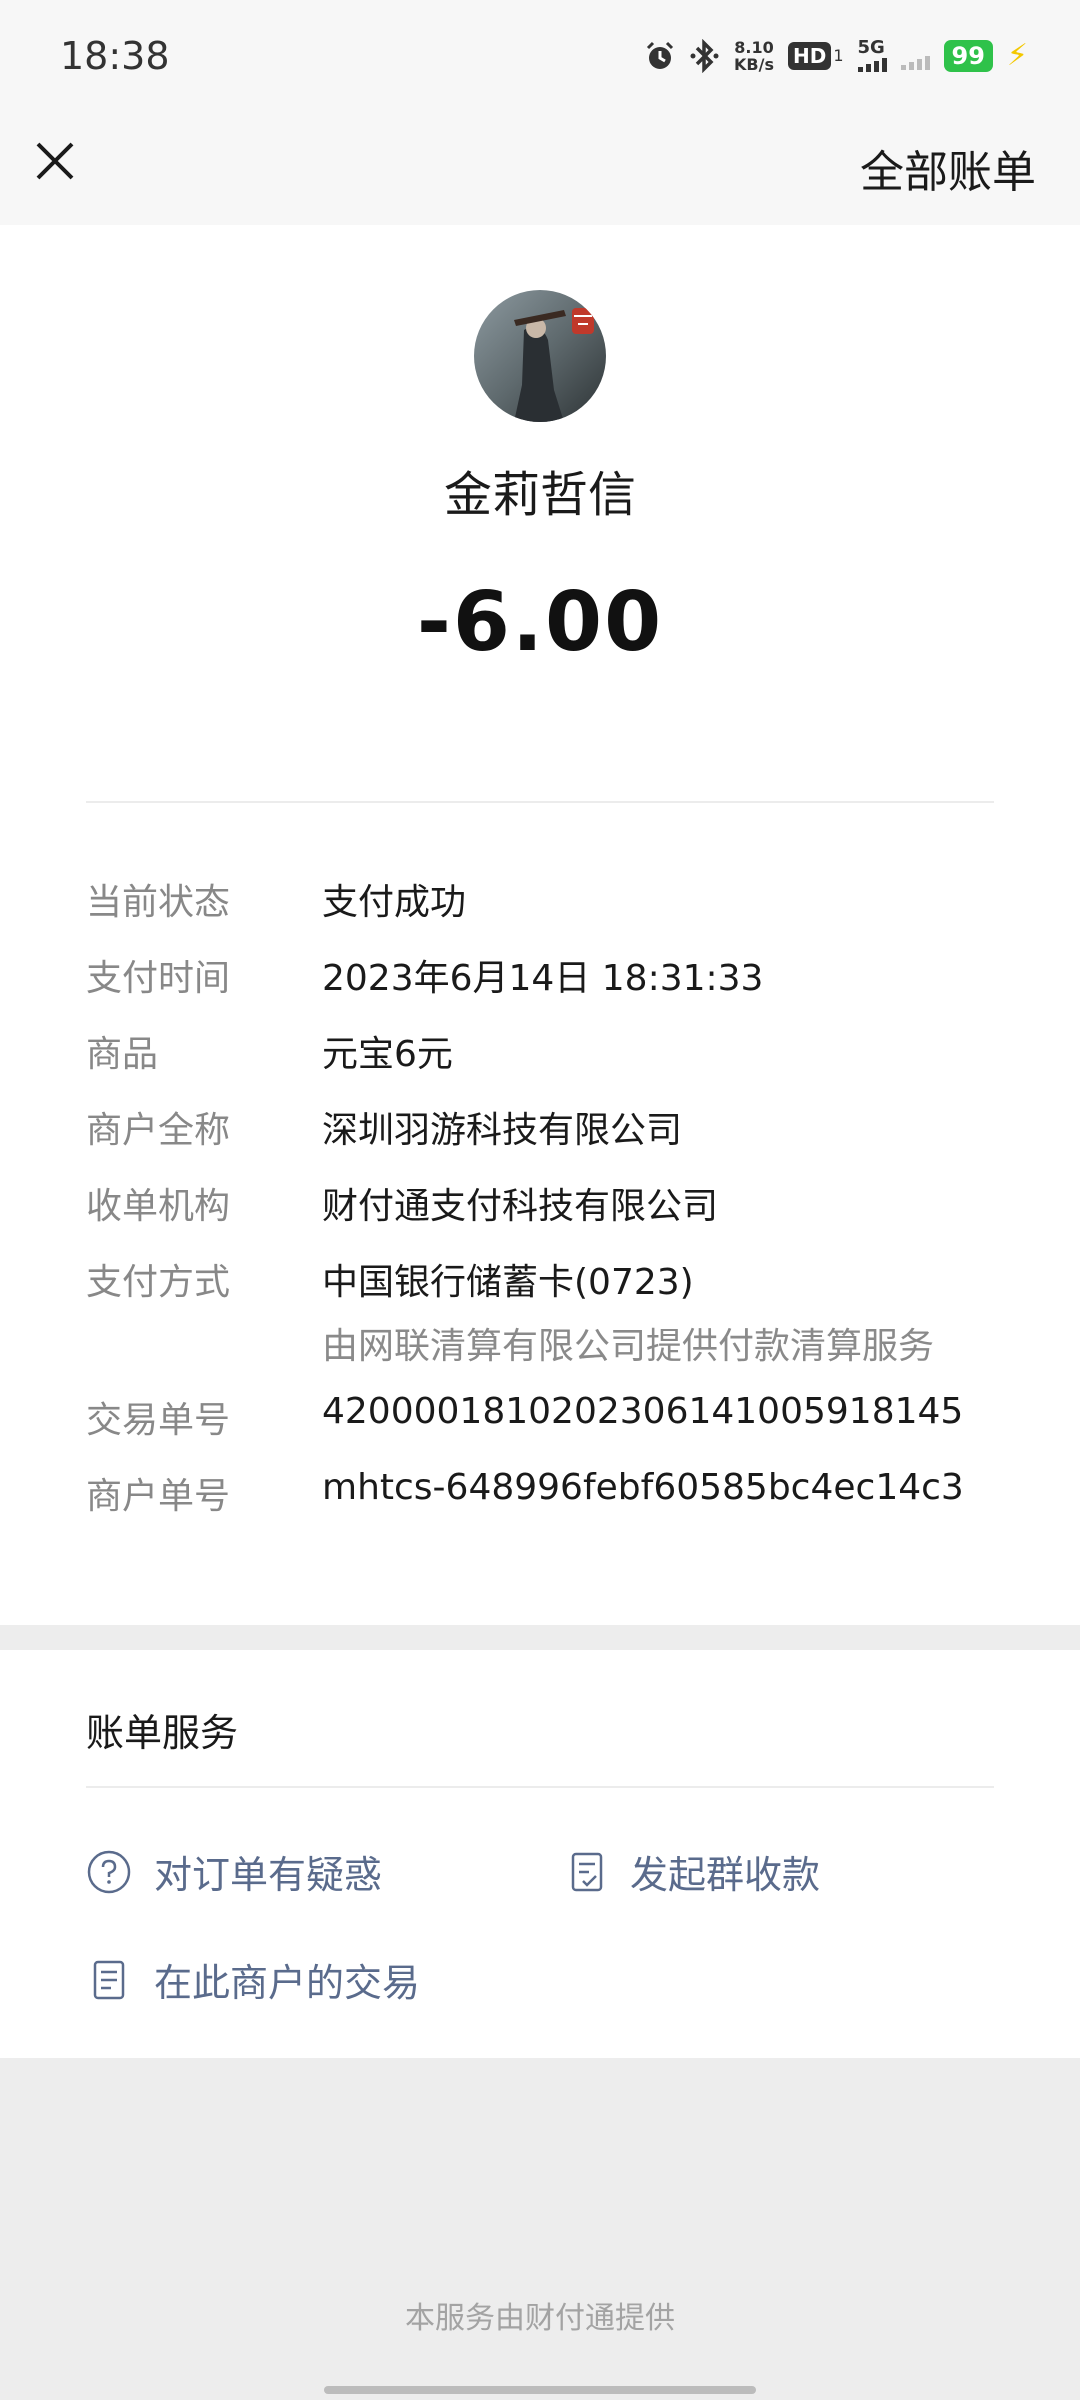 This screenshot has width=1080, height=2400. What do you see at coordinates (394, 902) in the screenshot?
I see `detail-value: 支付成功` at bounding box center [394, 902].